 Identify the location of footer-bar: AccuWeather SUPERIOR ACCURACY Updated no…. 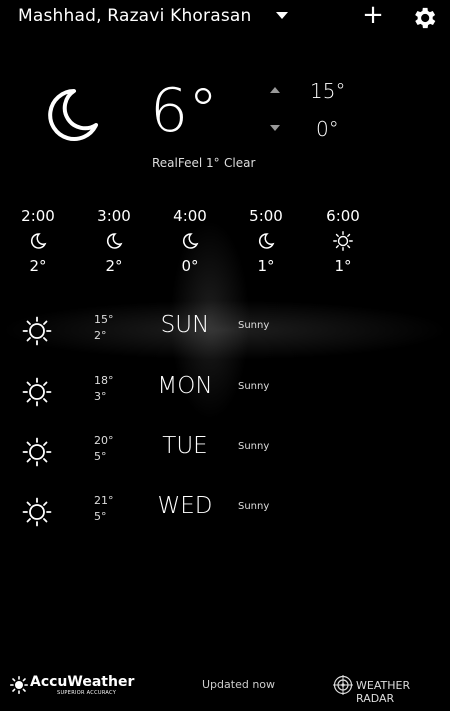
(225, 690).